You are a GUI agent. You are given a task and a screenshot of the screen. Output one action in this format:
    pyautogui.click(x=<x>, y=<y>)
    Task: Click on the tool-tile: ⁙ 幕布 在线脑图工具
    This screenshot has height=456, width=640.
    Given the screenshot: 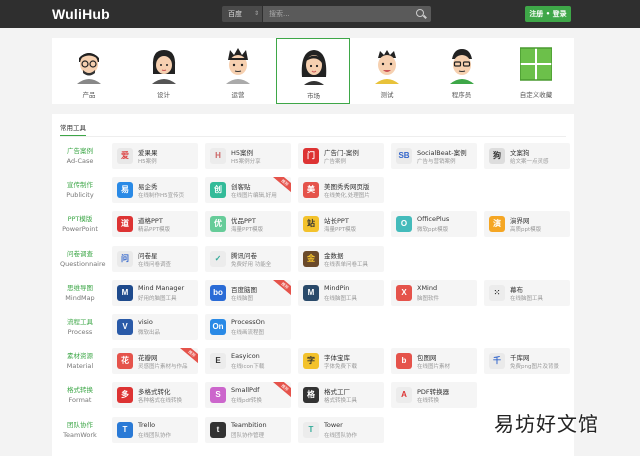 What is the action you would take?
    pyautogui.click(x=527, y=292)
    